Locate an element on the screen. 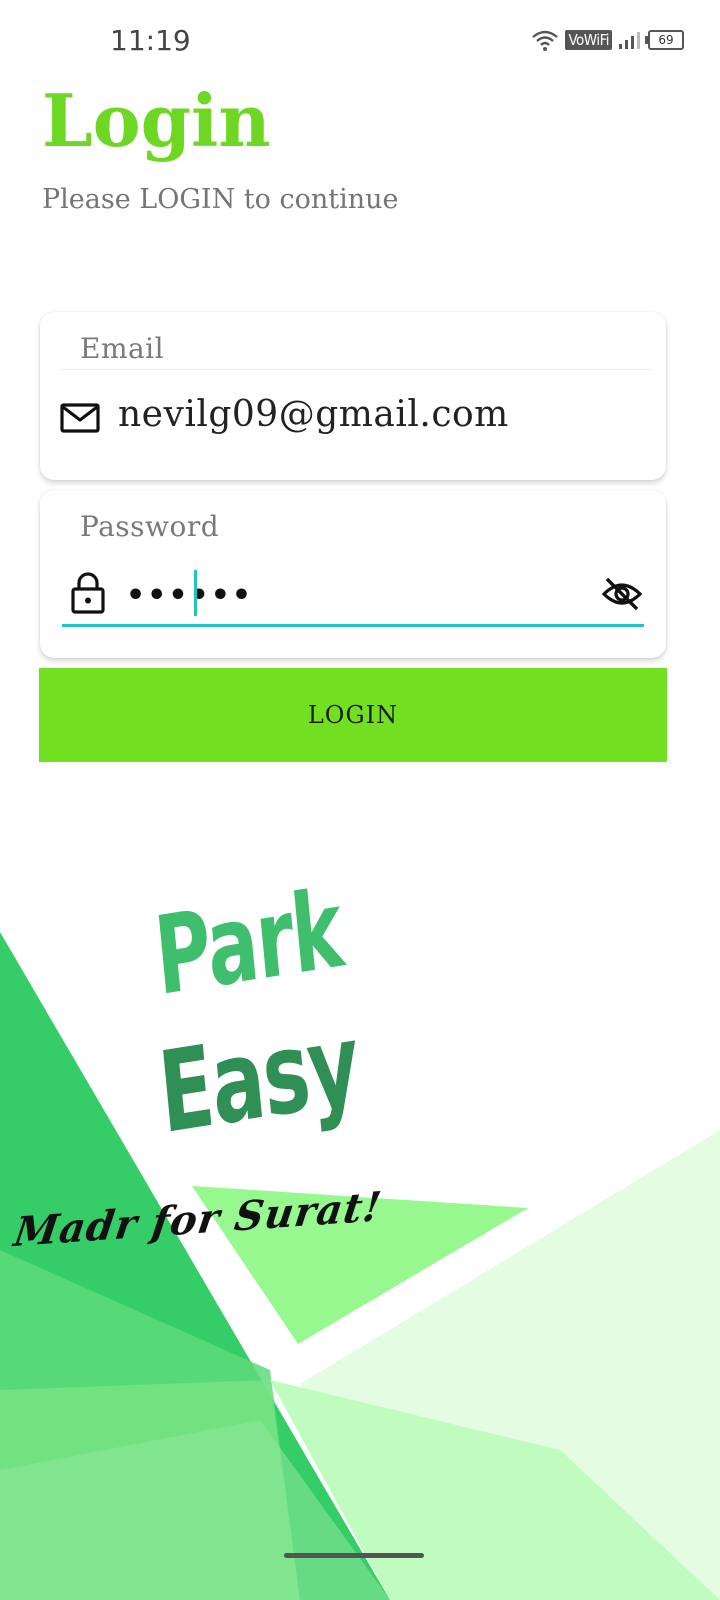 The height and width of the screenshot is (1600, 720). home-indicator is located at coordinates (354, 1555).